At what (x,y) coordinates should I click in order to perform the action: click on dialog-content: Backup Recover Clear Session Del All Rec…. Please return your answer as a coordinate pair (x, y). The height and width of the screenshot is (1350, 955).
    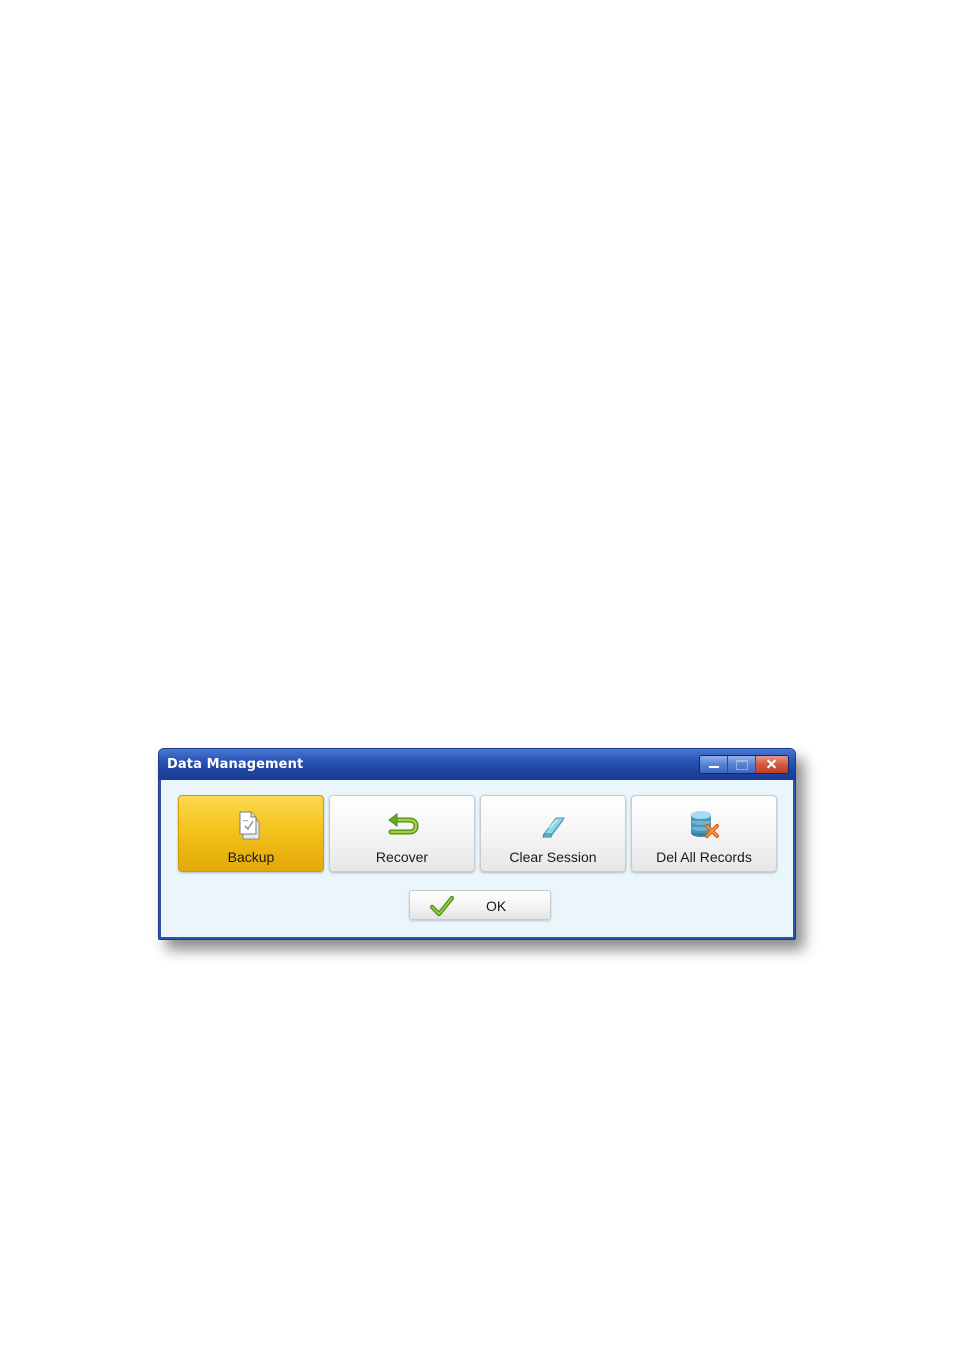
    Looking at the image, I should click on (477, 859).